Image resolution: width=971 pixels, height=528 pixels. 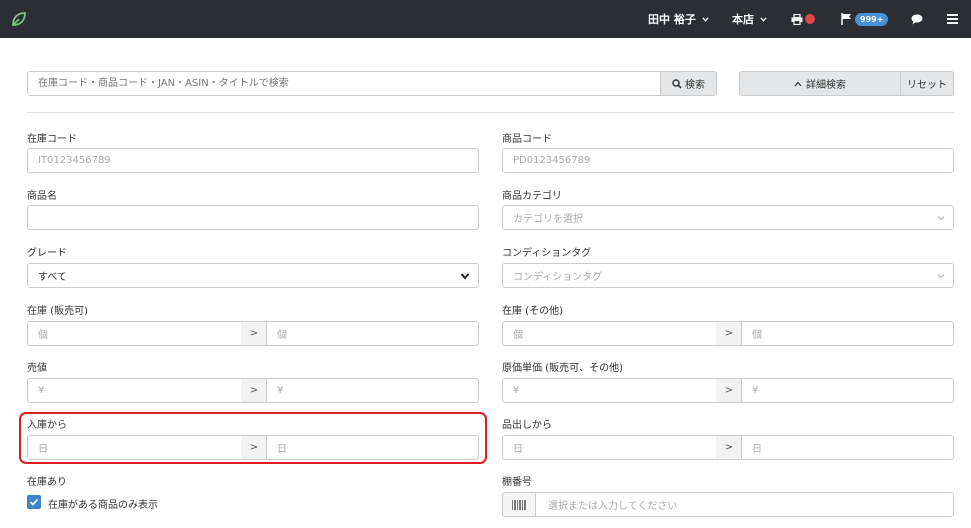 I want to click on store-menu: 本店, so click(x=749, y=19).